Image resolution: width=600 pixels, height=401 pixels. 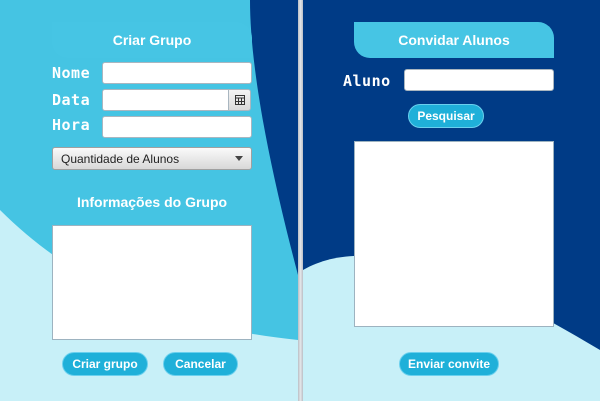 What do you see at coordinates (239, 158) in the screenshot?
I see `chevron-down-icon` at bounding box center [239, 158].